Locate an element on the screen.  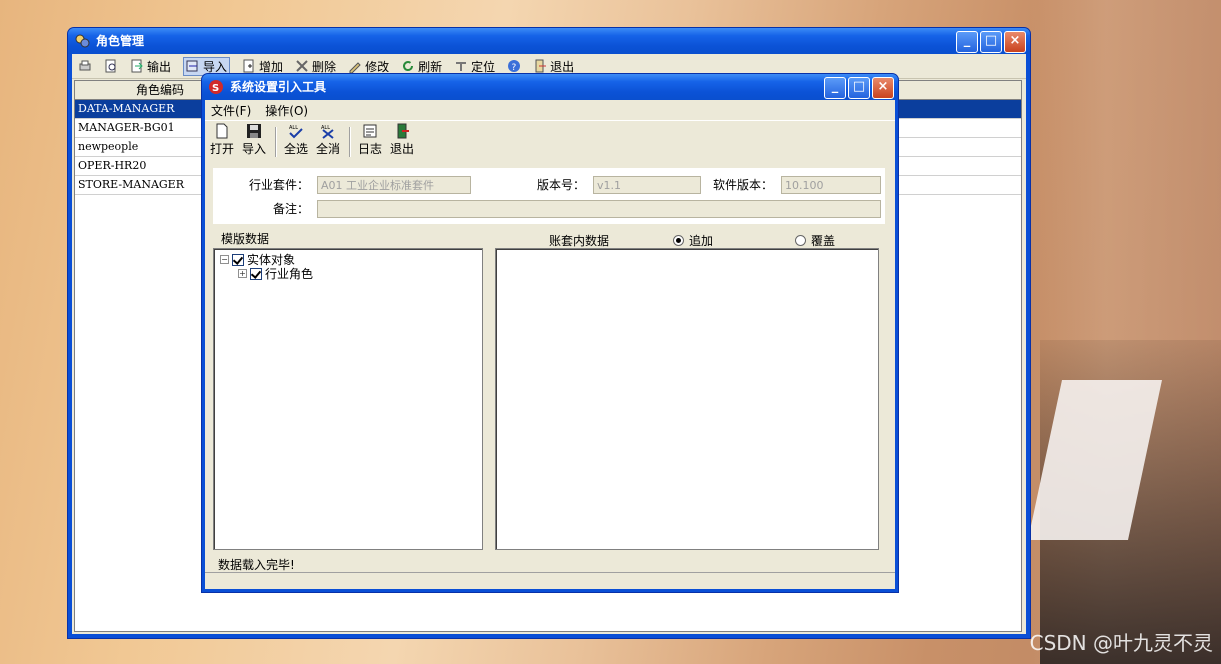
edit-label: 修改 is located at coordinates (377, 66).